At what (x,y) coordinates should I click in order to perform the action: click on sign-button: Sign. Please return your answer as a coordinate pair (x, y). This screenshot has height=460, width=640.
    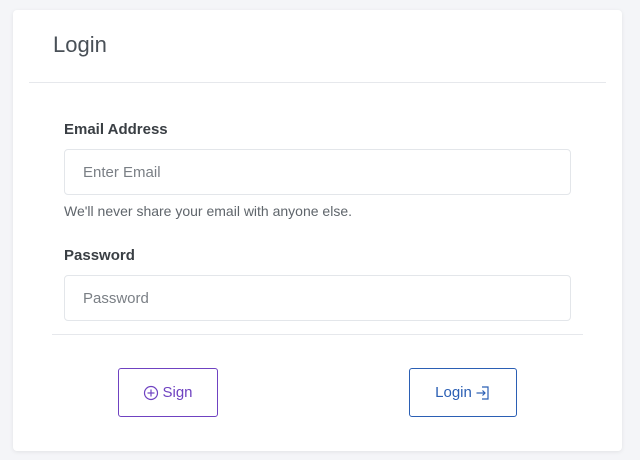
    Looking at the image, I should click on (168, 392).